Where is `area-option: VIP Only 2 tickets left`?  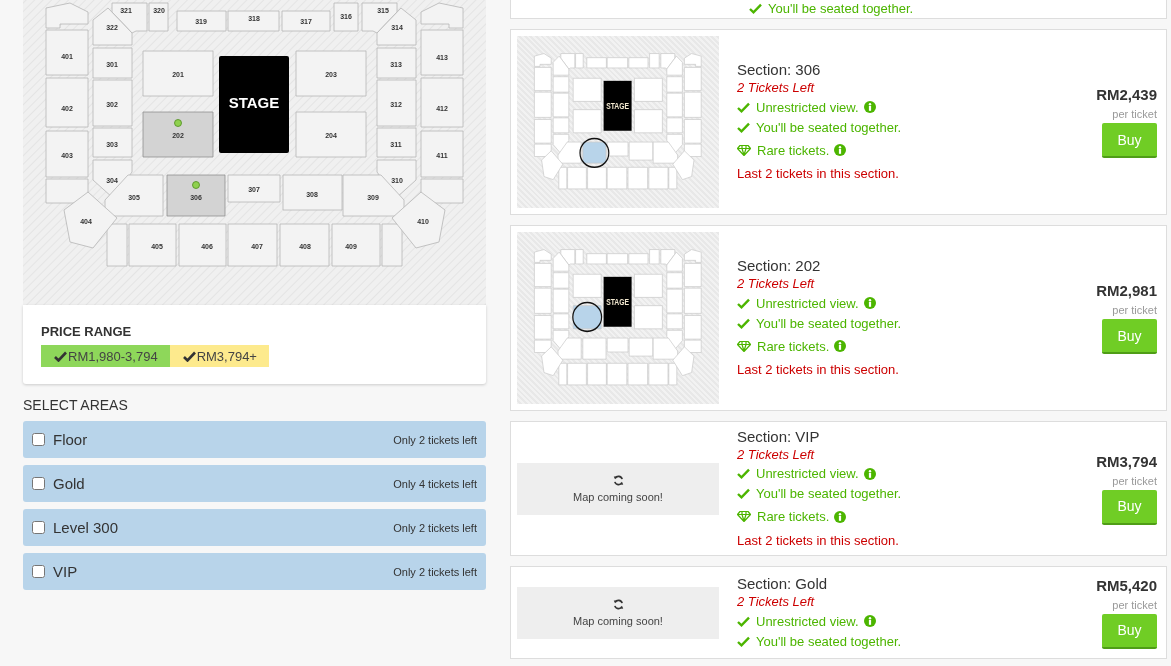 area-option: VIP Only 2 tickets left is located at coordinates (254, 571).